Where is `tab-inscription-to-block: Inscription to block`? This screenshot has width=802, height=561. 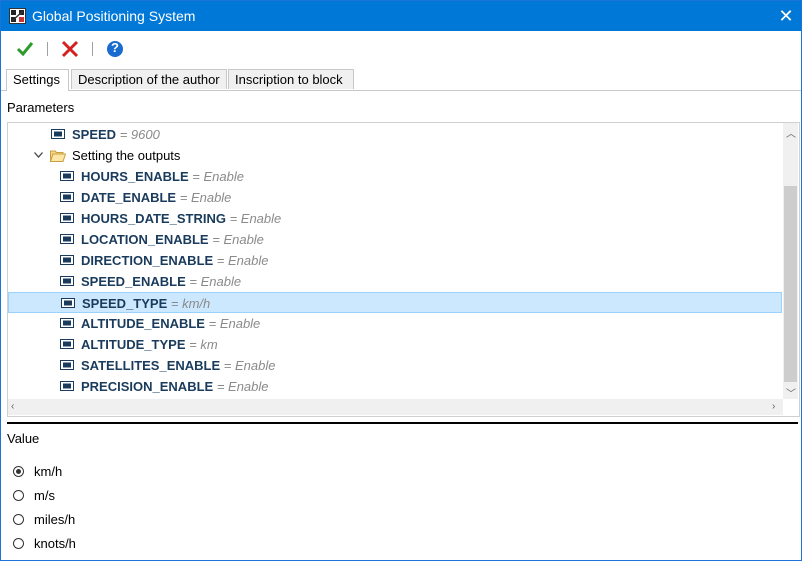
tab-inscription-to-block: Inscription to block is located at coordinates (291, 79).